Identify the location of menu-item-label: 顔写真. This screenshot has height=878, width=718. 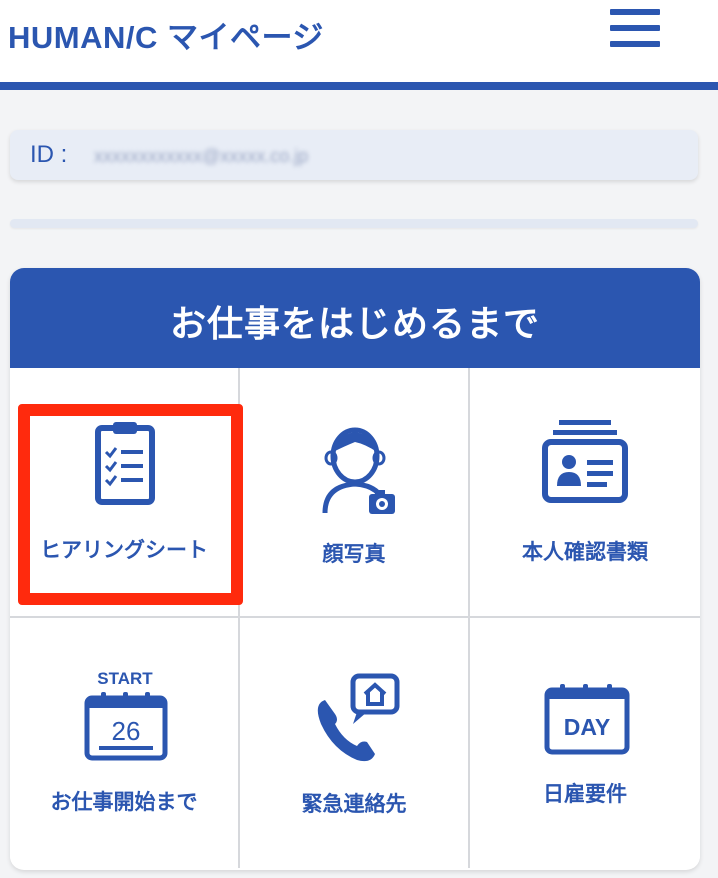
(354, 554).